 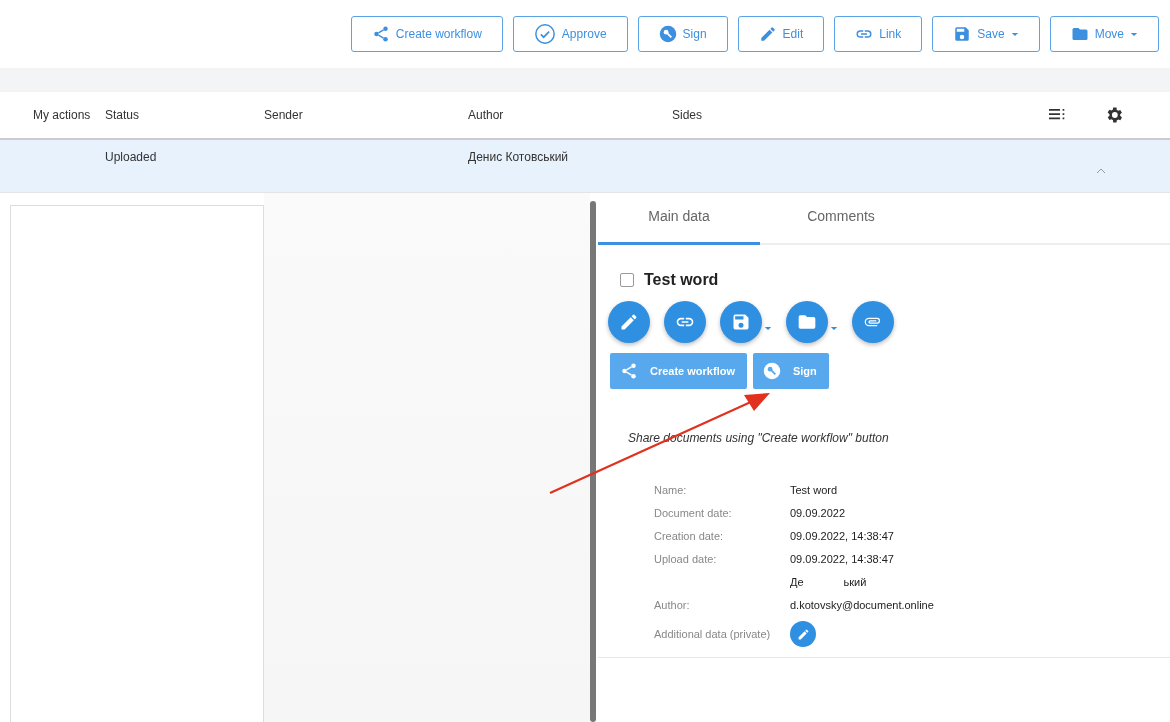 What do you see at coordinates (366, 115) in the screenshot?
I see `column-header: Sender` at bounding box center [366, 115].